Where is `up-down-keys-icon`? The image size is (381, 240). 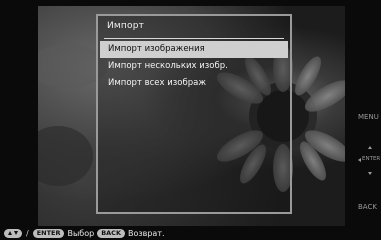
up-down-keys-icon is located at coordinates (13, 233).